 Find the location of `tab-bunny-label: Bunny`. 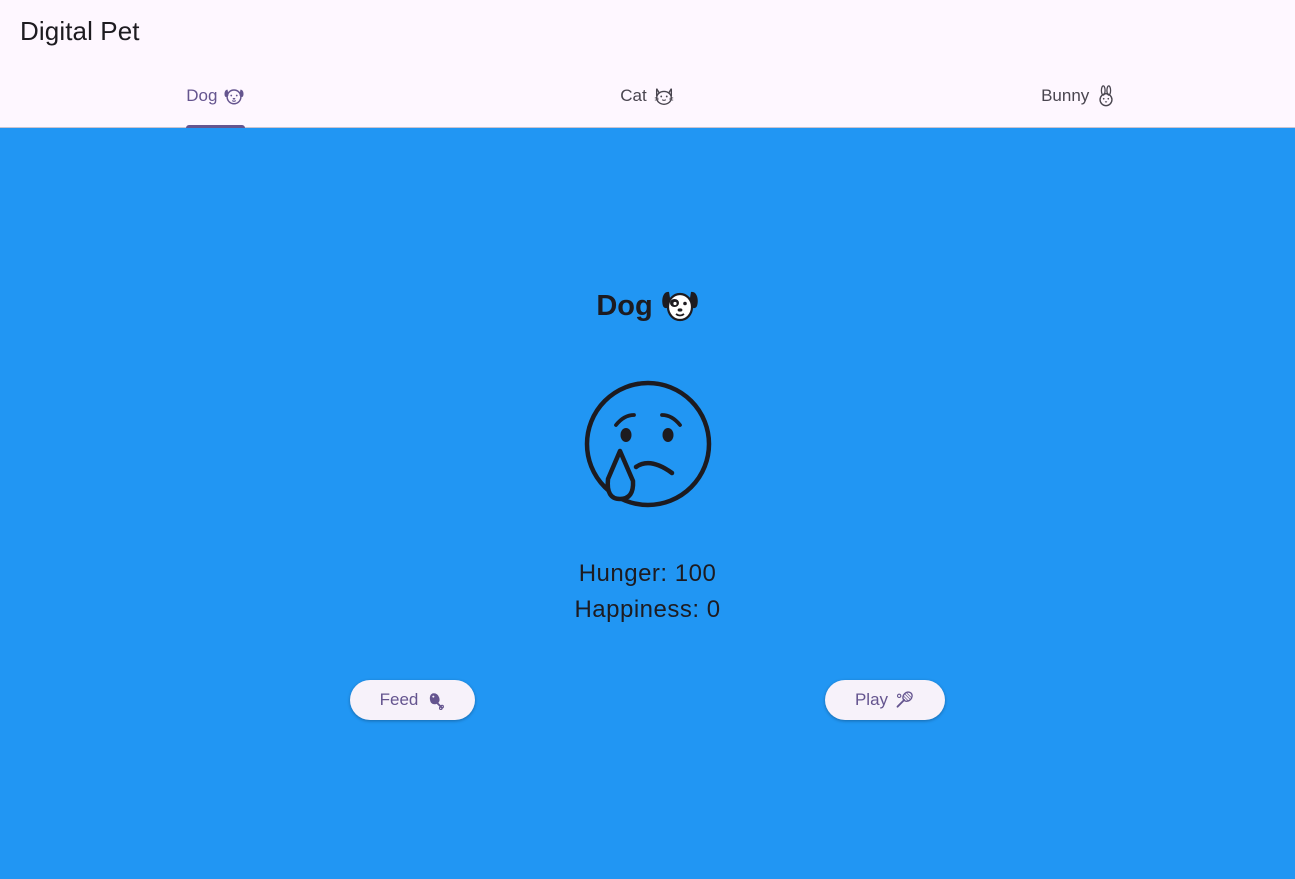

tab-bunny-label: Bunny is located at coordinates (1065, 95).